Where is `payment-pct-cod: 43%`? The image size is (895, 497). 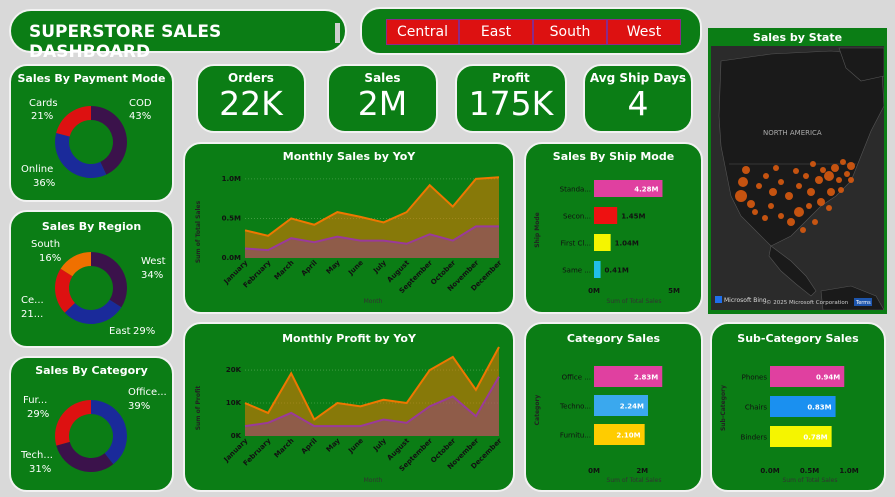 payment-pct-cod: 43% is located at coordinates (140, 116).